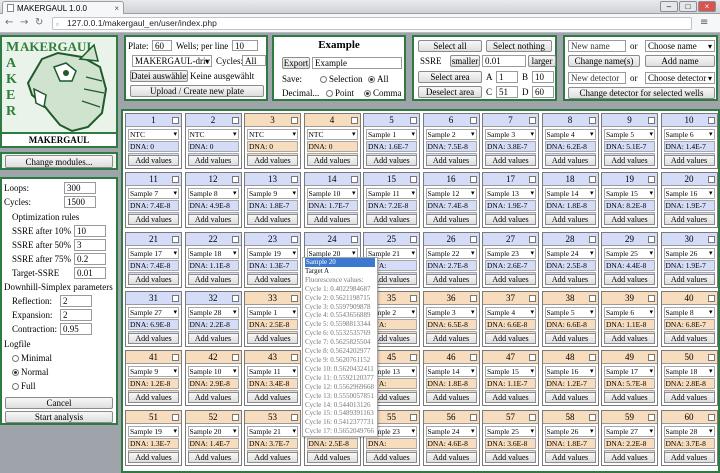 The image size is (720, 473). What do you see at coordinates (340, 351) in the screenshot?
I see `fluorescence-item: Cycle 8: 0.5624202977` at bounding box center [340, 351].